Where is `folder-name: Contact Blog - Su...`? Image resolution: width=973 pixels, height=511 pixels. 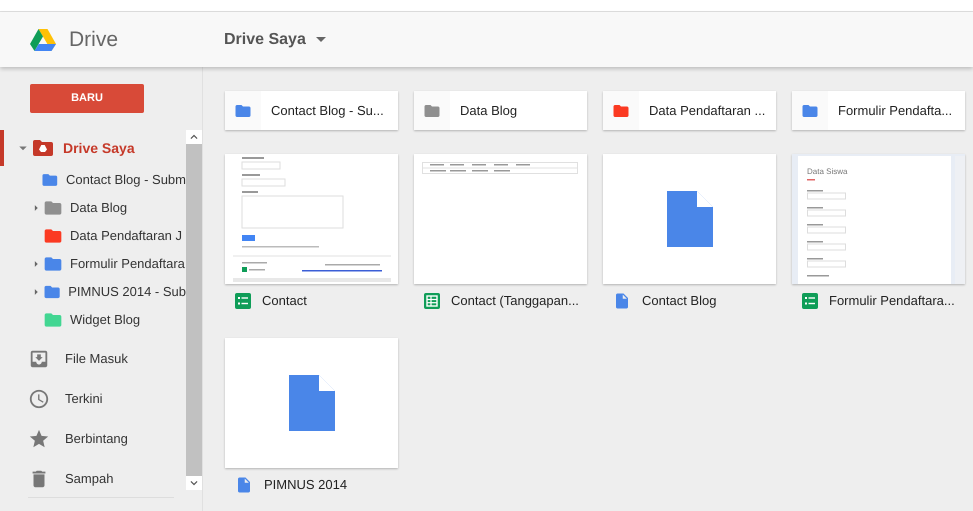 folder-name: Contact Blog - Su... is located at coordinates (327, 111).